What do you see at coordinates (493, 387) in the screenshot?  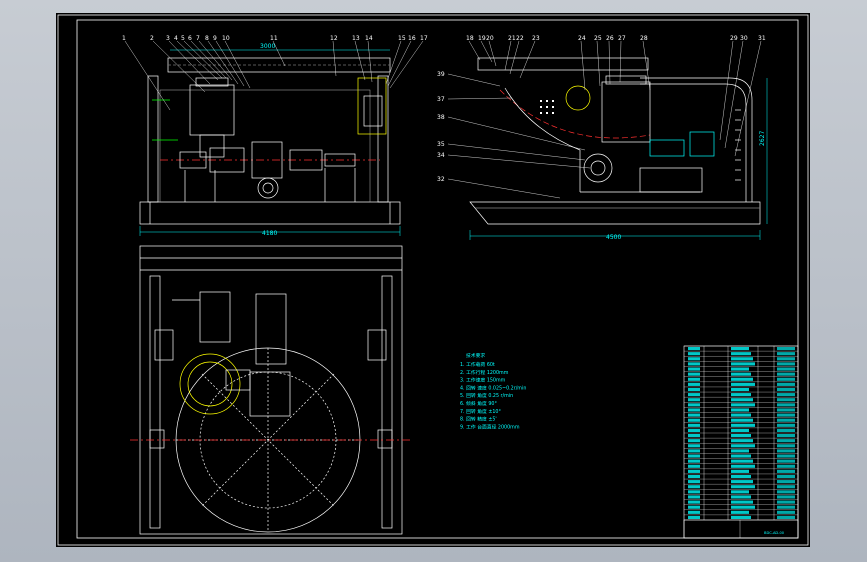 I see `tech-note-line: 4. 回转 速度 0.025~0.2r/min` at bounding box center [493, 387].